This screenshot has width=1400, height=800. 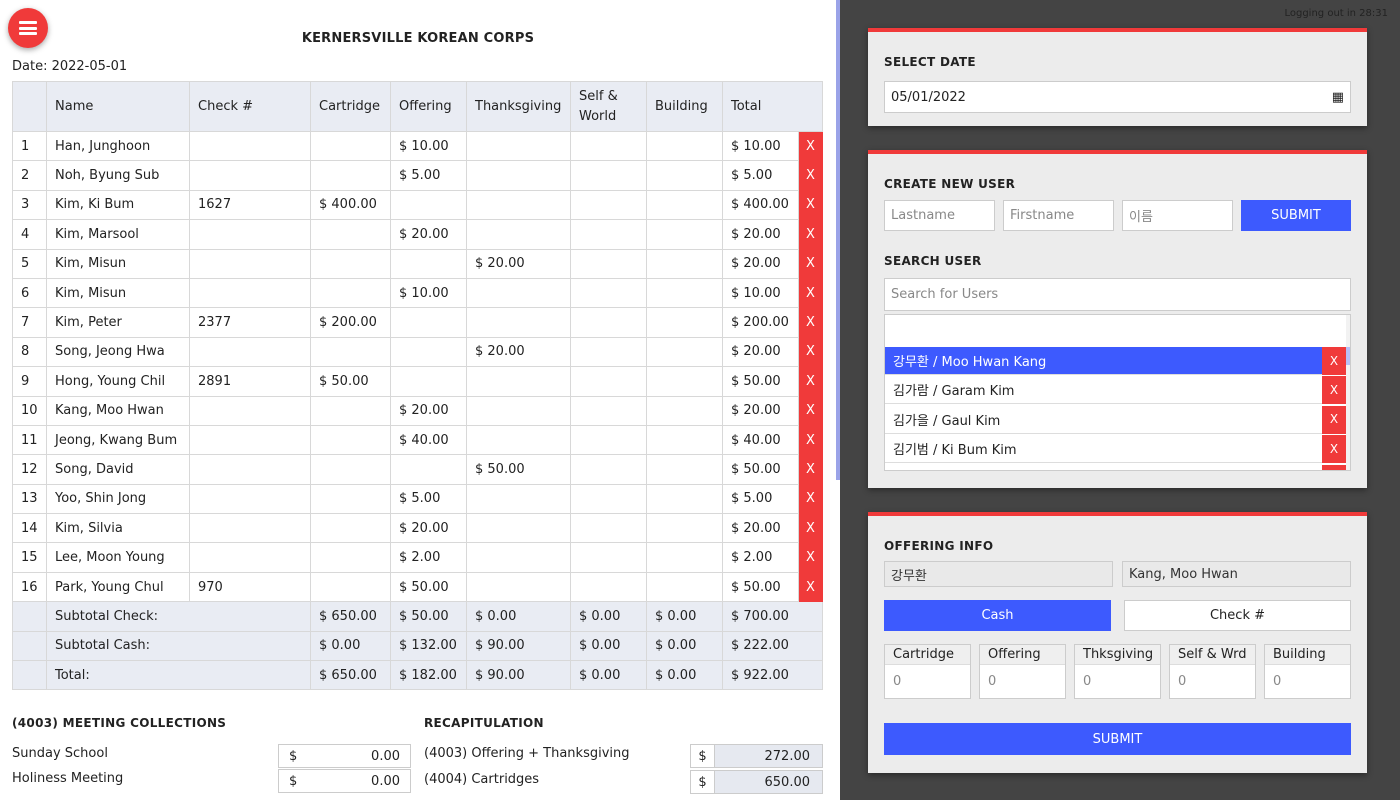 What do you see at coordinates (428, 234) in the screenshot?
I see `row-offering: $ 20.00` at bounding box center [428, 234].